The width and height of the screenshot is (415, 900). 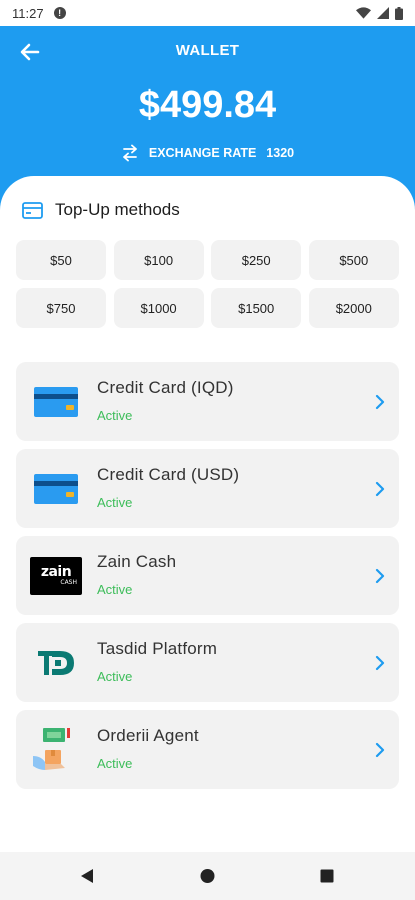 What do you see at coordinates (207, 13) in the screenshot?
I see `status-bar: 11:27 !` at bounding box center [207, 13].